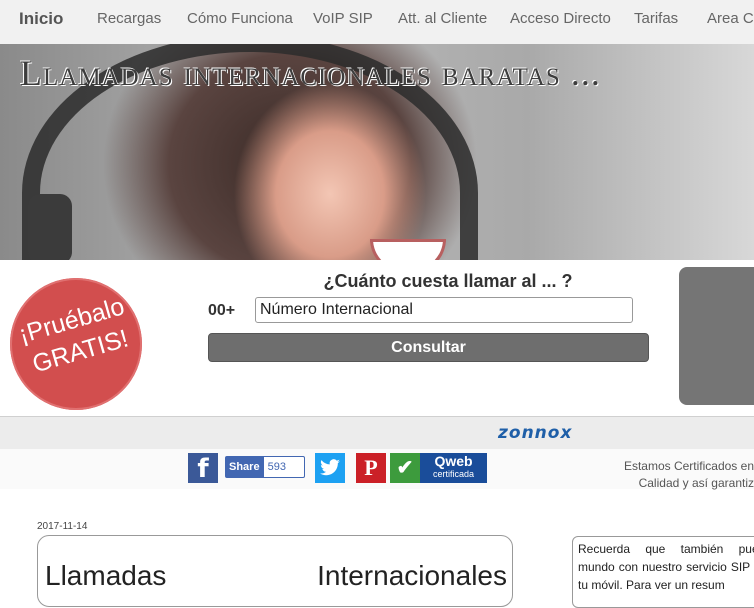 The height and width of the screenshot is (608, 754). What do you see at coordinates (50, 227) in the screenshot?
I see `hero-earcup-shape` at bounding box center [50, 227].